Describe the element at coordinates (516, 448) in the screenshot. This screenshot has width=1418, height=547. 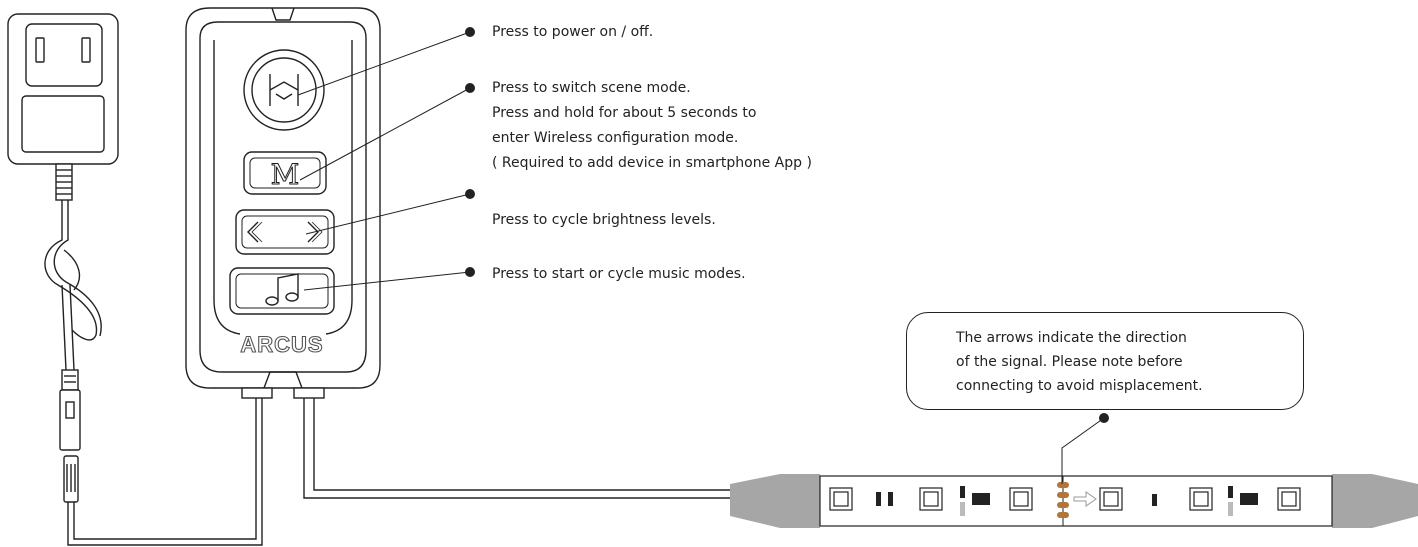
I see `output-cable` at that location.